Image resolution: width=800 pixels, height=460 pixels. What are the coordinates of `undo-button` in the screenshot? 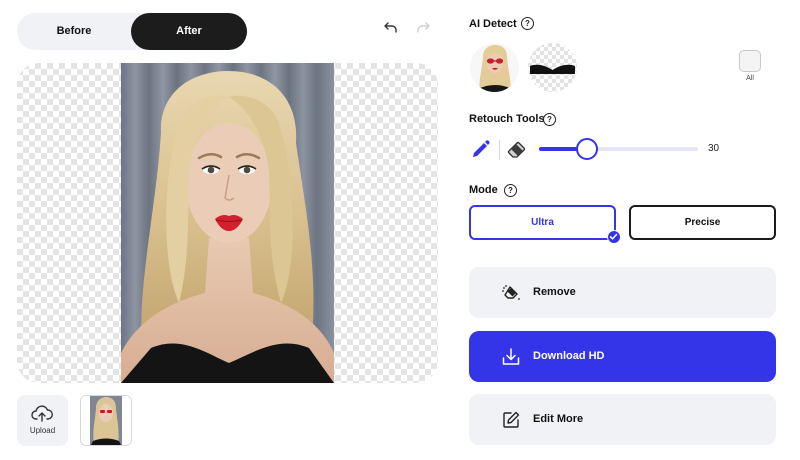 It's located at (391, 27).